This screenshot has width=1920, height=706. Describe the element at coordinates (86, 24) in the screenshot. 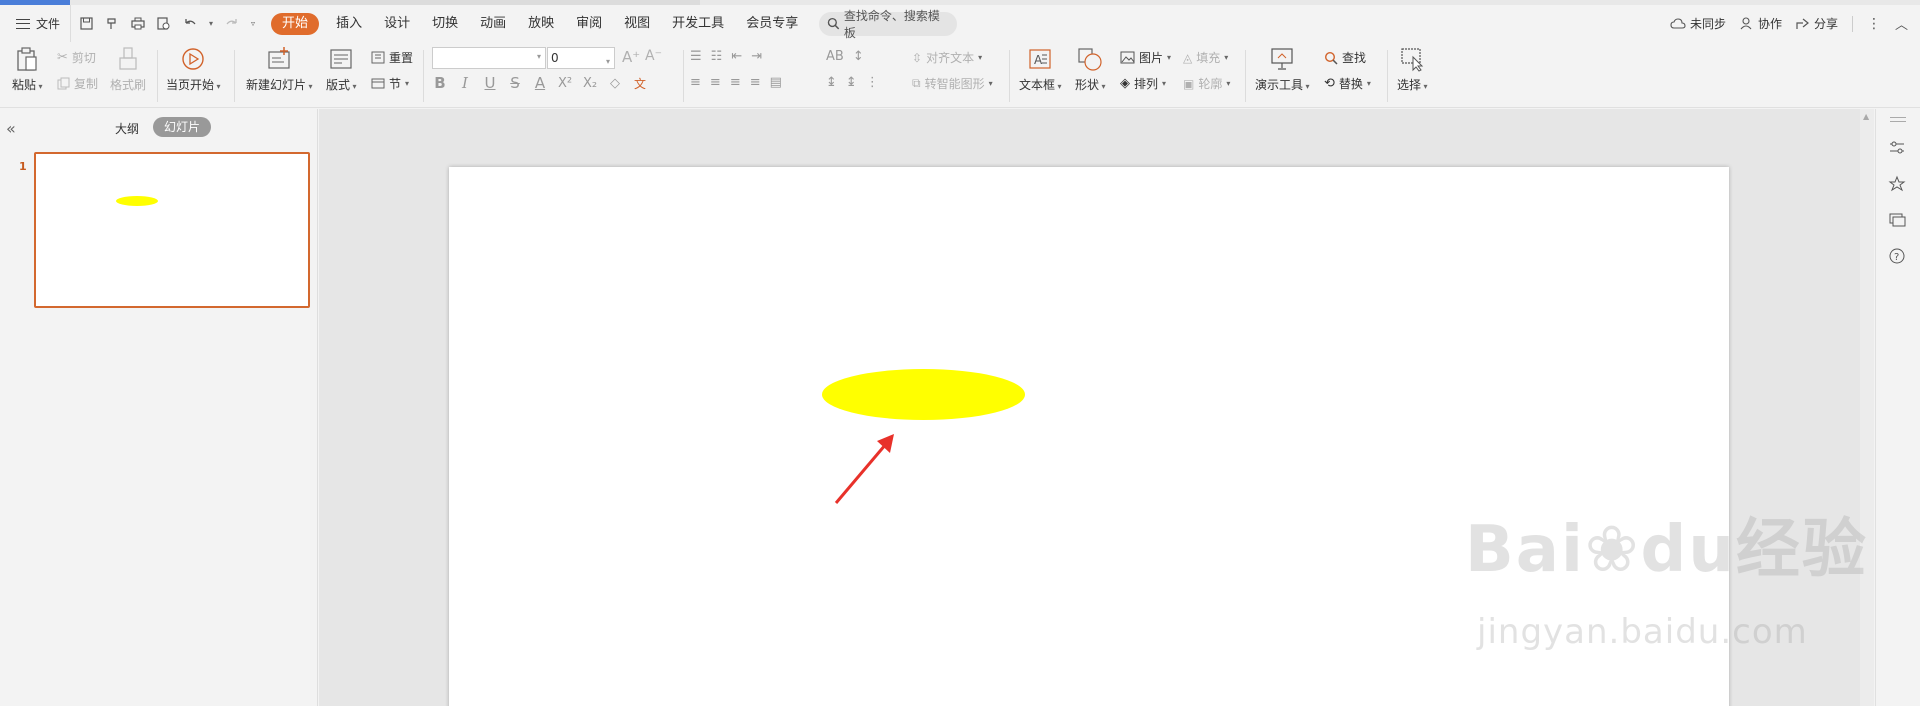

I see `save-icon` at that location.